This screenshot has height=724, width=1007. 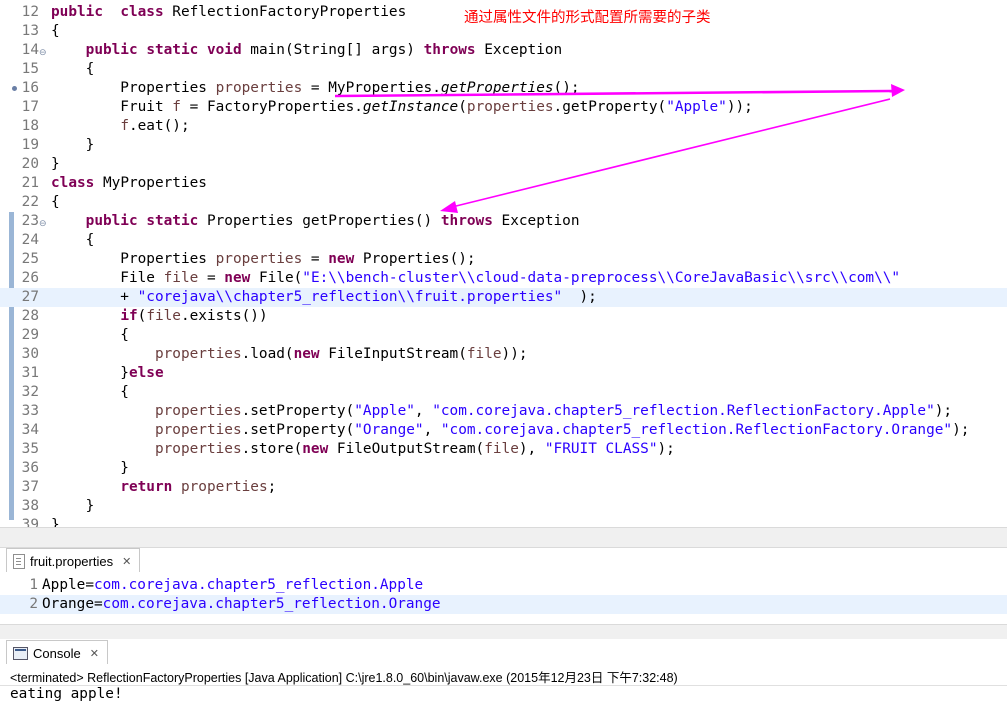 What do you see at coordinates (33, 604) in the screenshot?
I see `line-number: 2` at bounding box center [33, 604].